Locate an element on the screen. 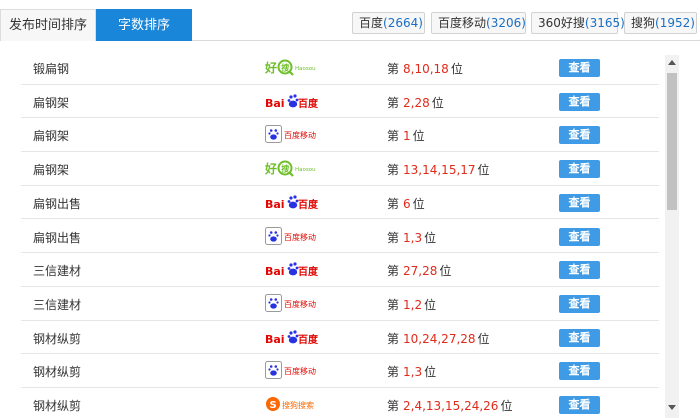 Image resolution: width=700 pixels, height=418 pixels. engine-tab-baidu: 百度(2664) is located at coordinates (388, 23).